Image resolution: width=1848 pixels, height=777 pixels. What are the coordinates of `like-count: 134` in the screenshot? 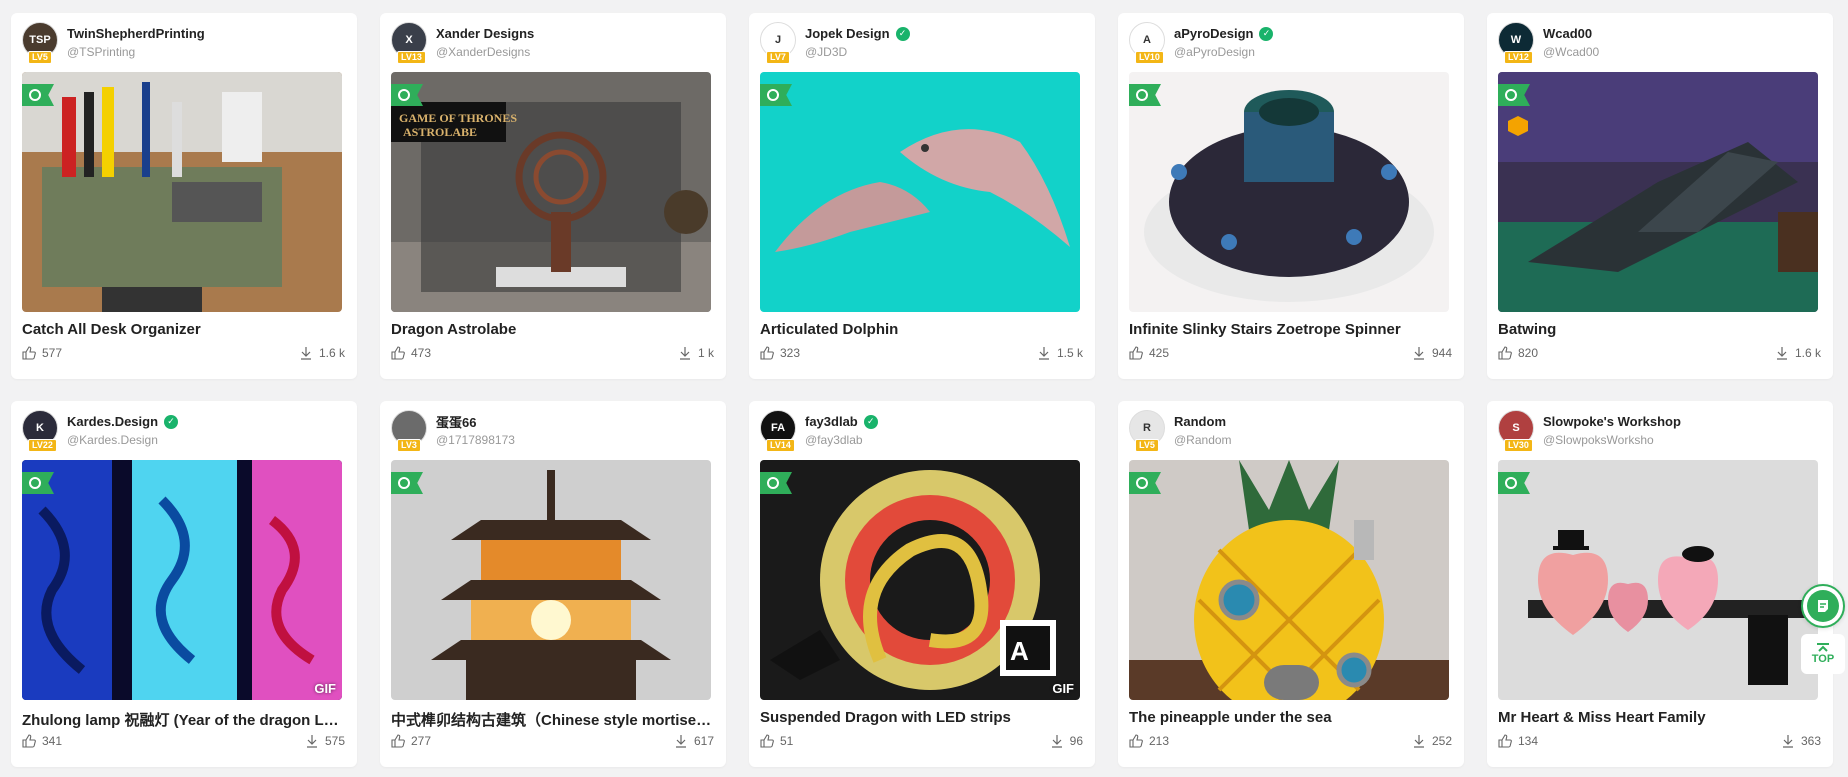 It's located at (1528, 741).